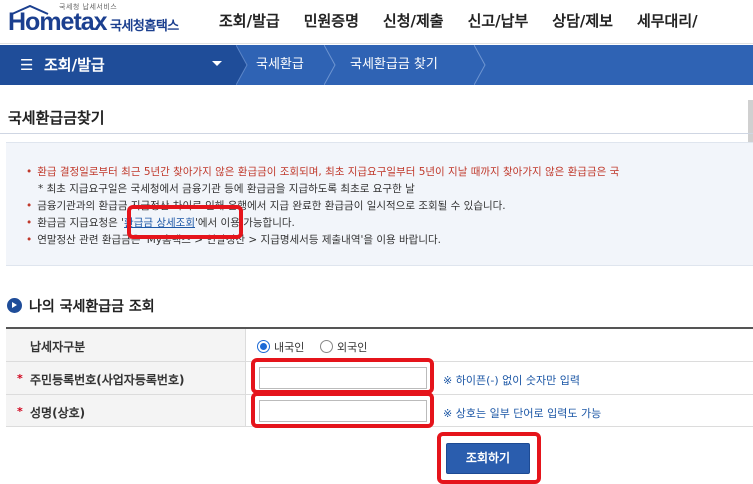 Image resolution: width=753 pixels, height=484 pixels. What do you see at coordinates (249, 22) in the screenshot?
I see `nav-inquiry-issue: 조회/발급` at bounding box center [249, 22].